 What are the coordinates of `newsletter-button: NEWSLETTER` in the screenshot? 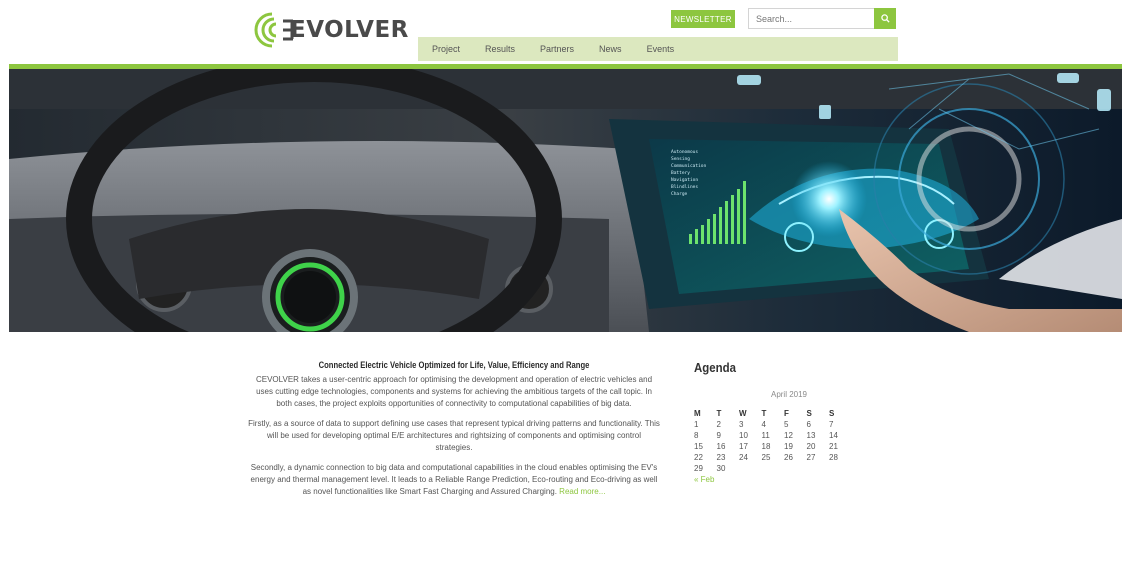 It's located at (703, 19).